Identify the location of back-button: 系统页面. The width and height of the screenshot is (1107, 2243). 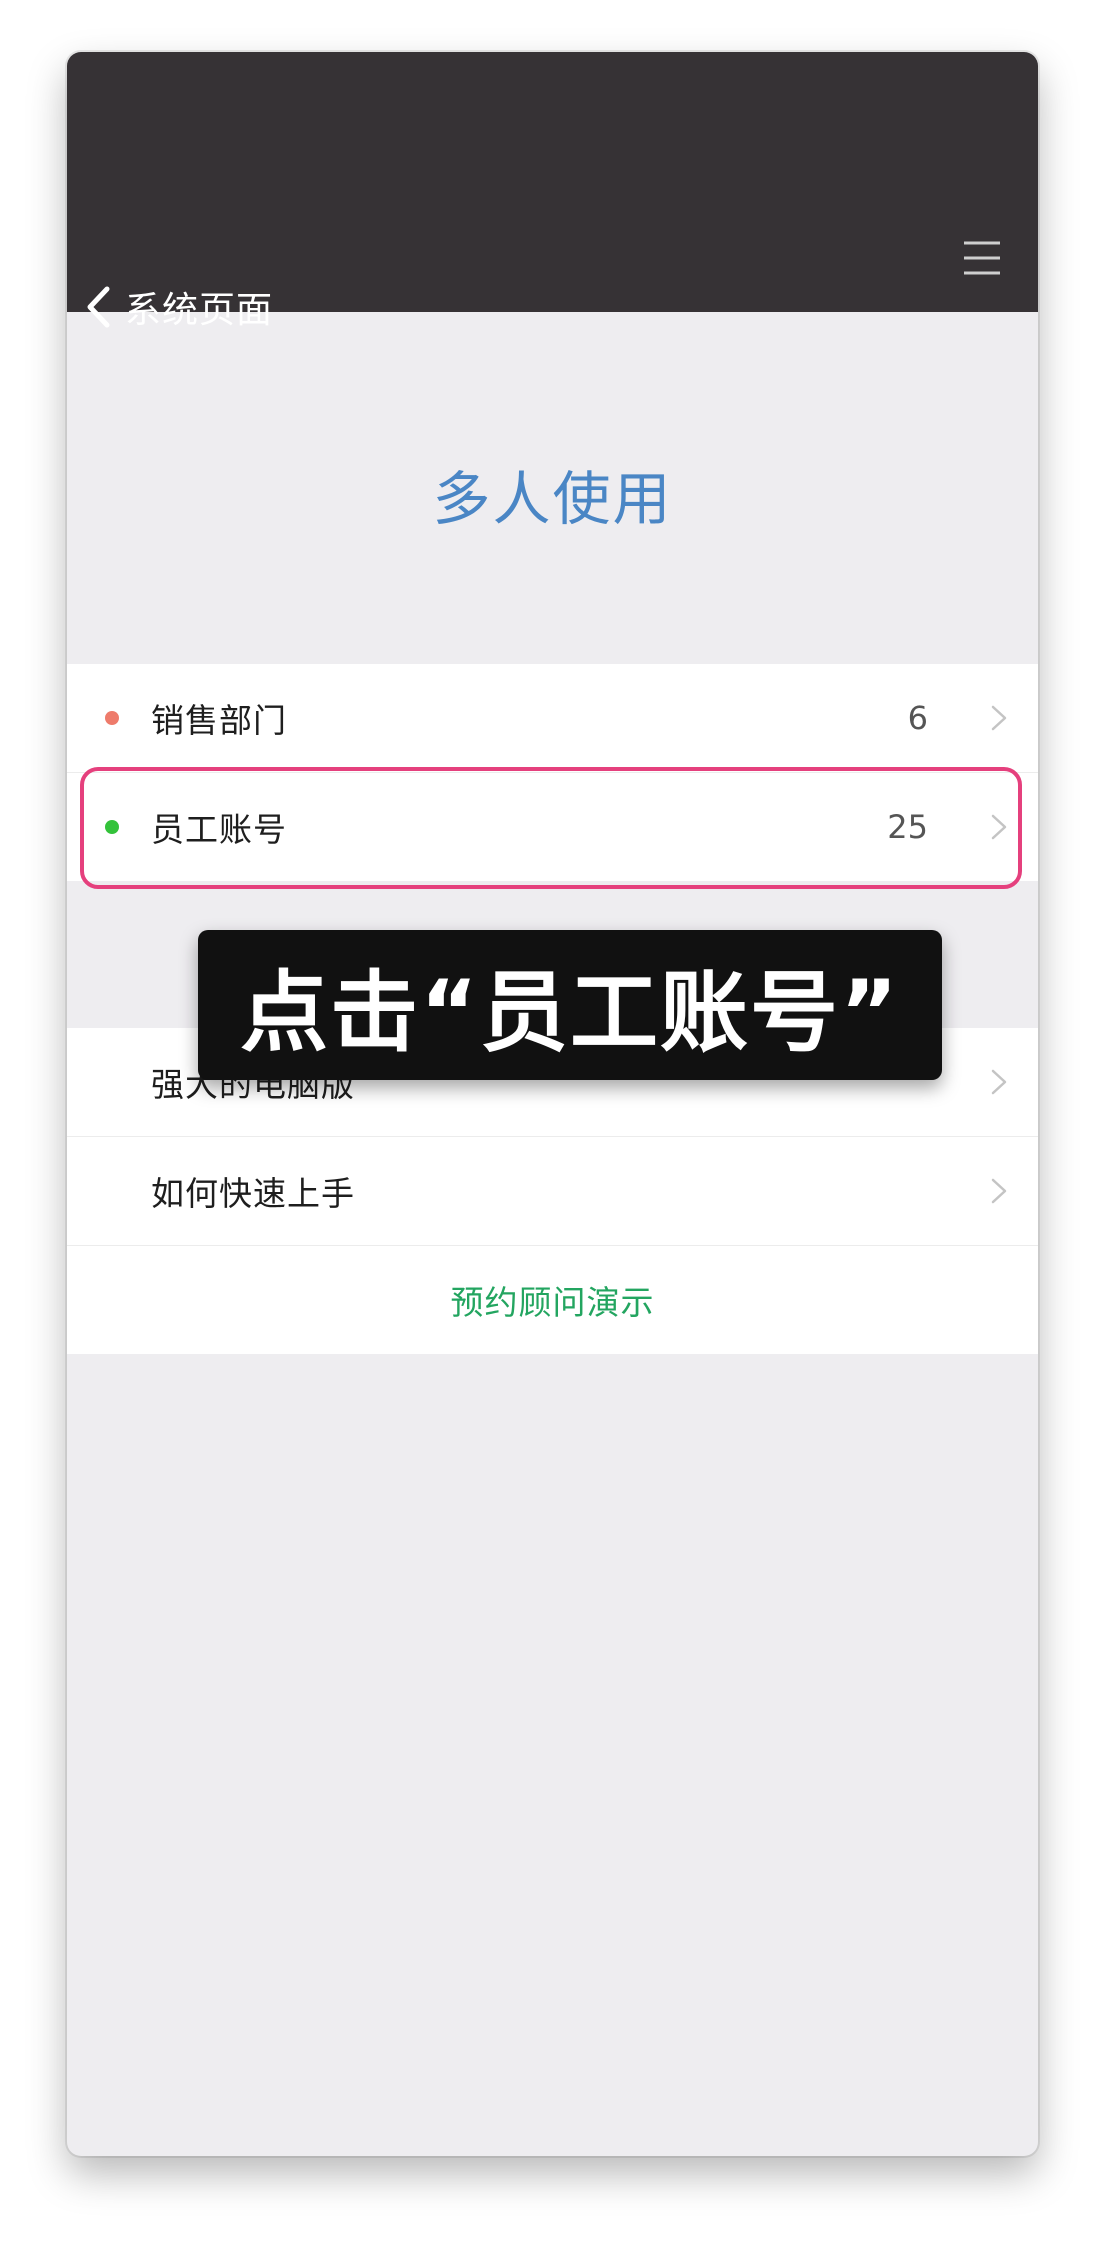
(179, 307).